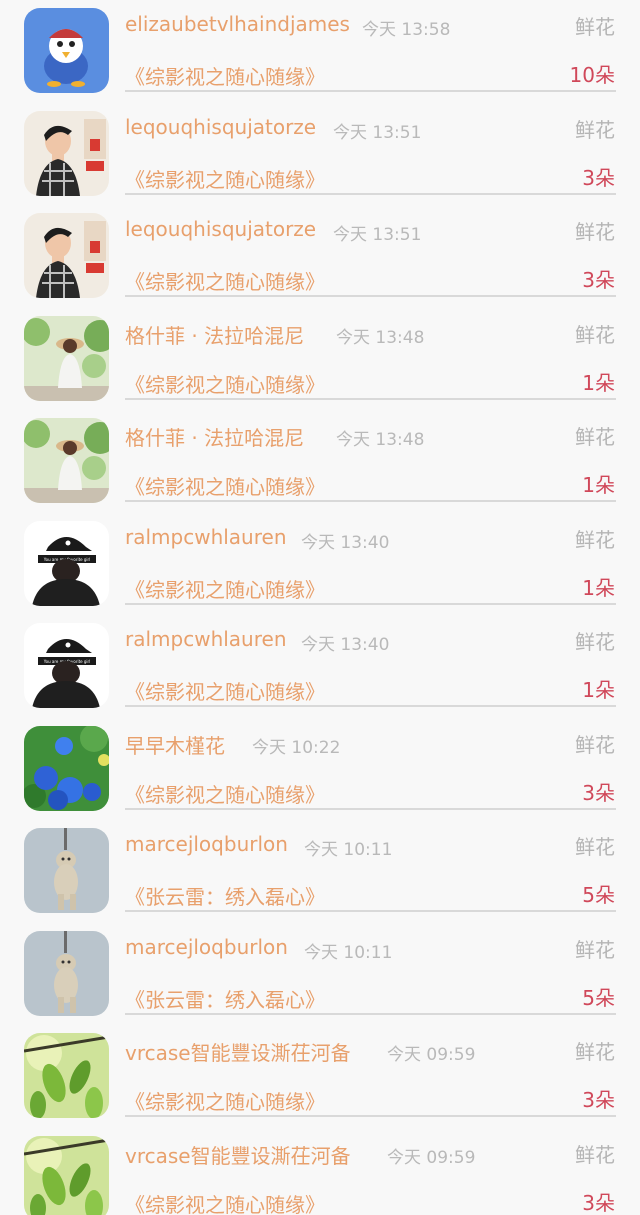 This screenshot has width=640, height=1215. Describe the element at coordinates (406, 30) in the screenshot. I see `timestamp: 今天 13:58` at that location.